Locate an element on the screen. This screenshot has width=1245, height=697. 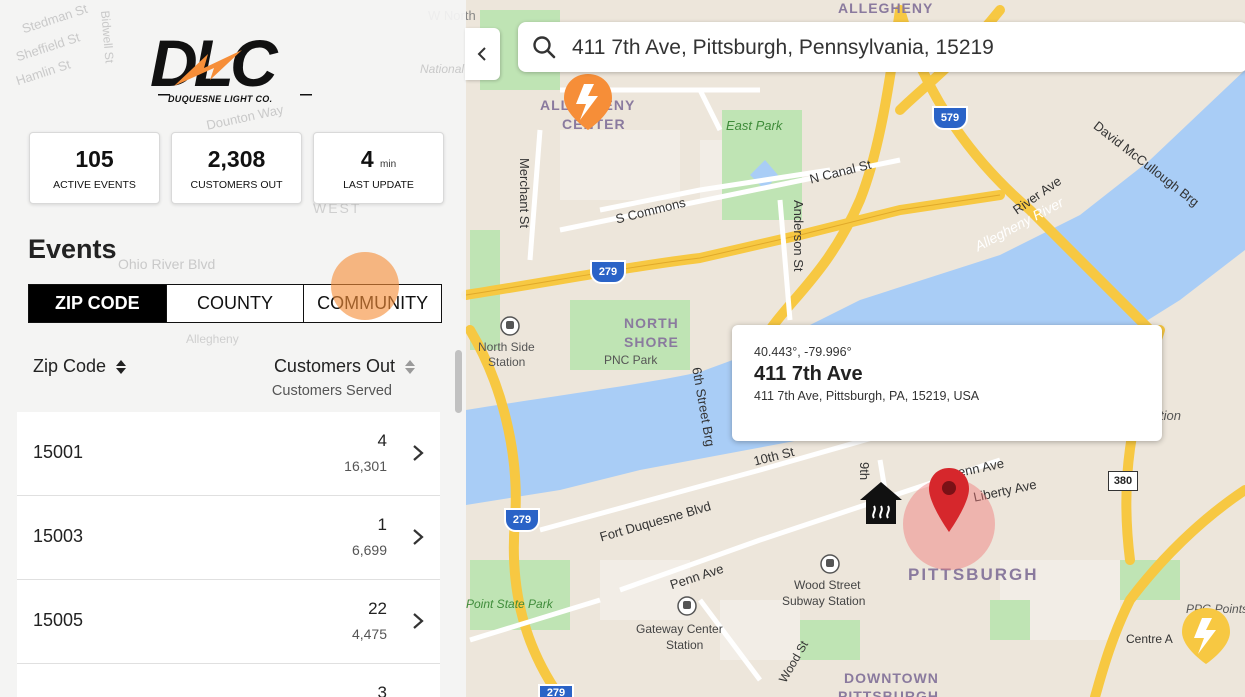
table-row: 15003 1 6,699 is located at coordinates (228, 538).